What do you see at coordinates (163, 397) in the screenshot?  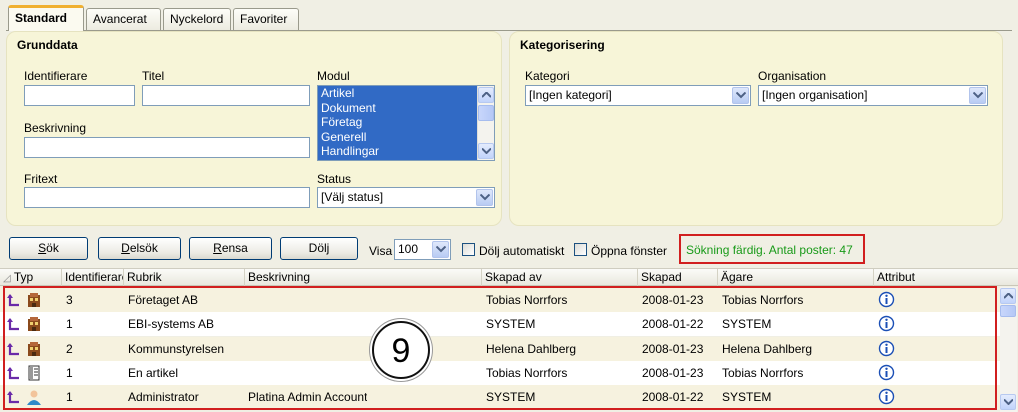 I see `cell-rubrik: Administrator` at bounding box center [163, 397].